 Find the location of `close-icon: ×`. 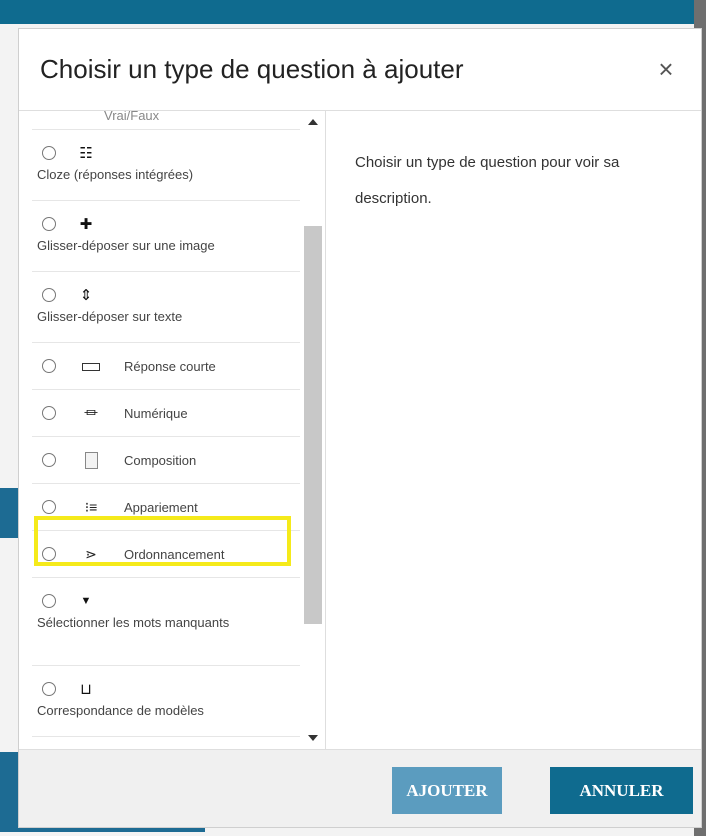

close-icon: × is located at coordinates (666, 69).